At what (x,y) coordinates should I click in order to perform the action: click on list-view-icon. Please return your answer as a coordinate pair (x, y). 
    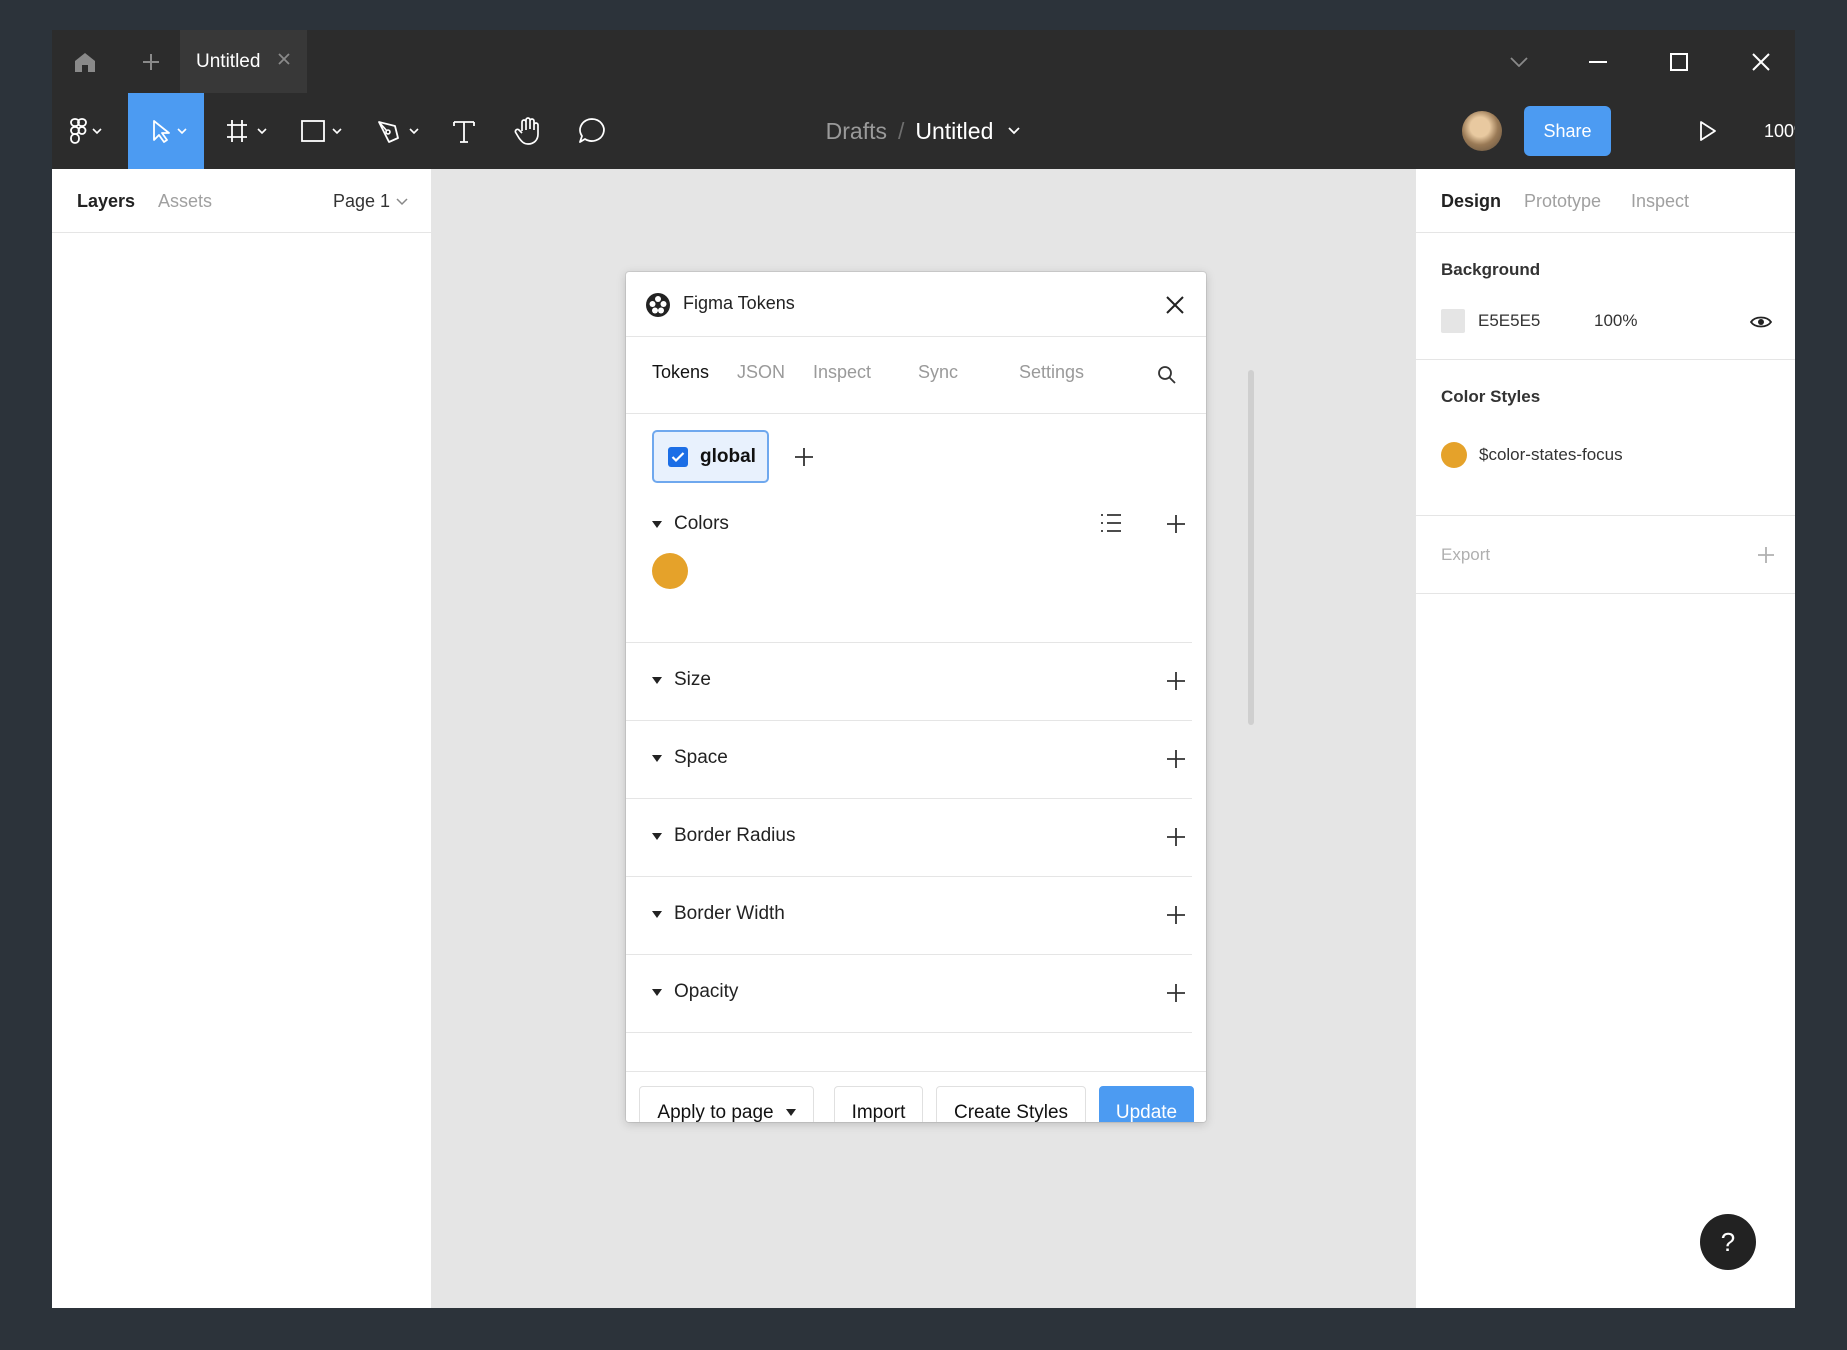
    Looking at the image, I should click on (1111, 523).